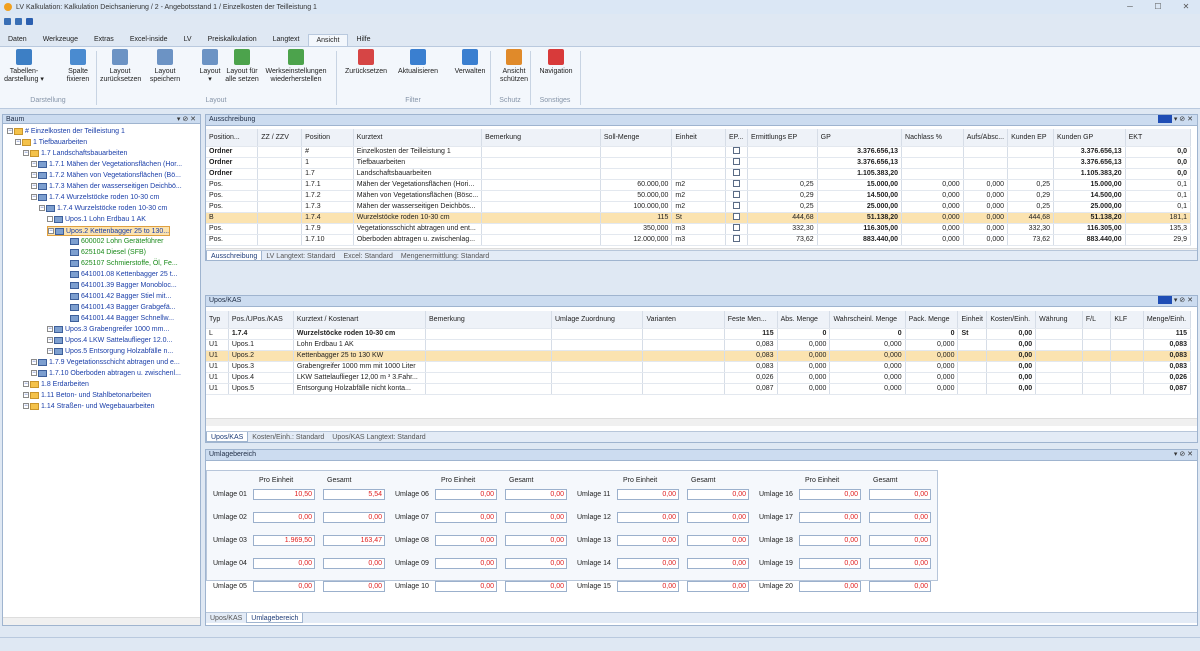  Describe the element at coordinates (56, 385) in the screenshot. I see `tree-node: − 1.8 Erdarbeiten` at that location.